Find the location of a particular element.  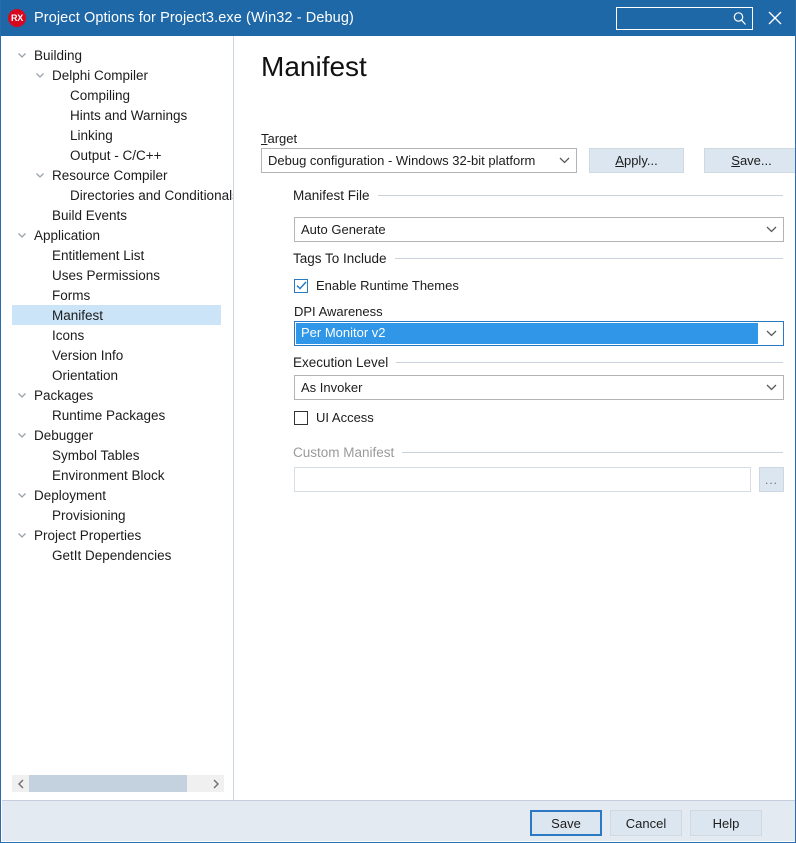

sidebar-item-hints-and-warnings: Hints and Warnings is located at coordinates (117, 115).